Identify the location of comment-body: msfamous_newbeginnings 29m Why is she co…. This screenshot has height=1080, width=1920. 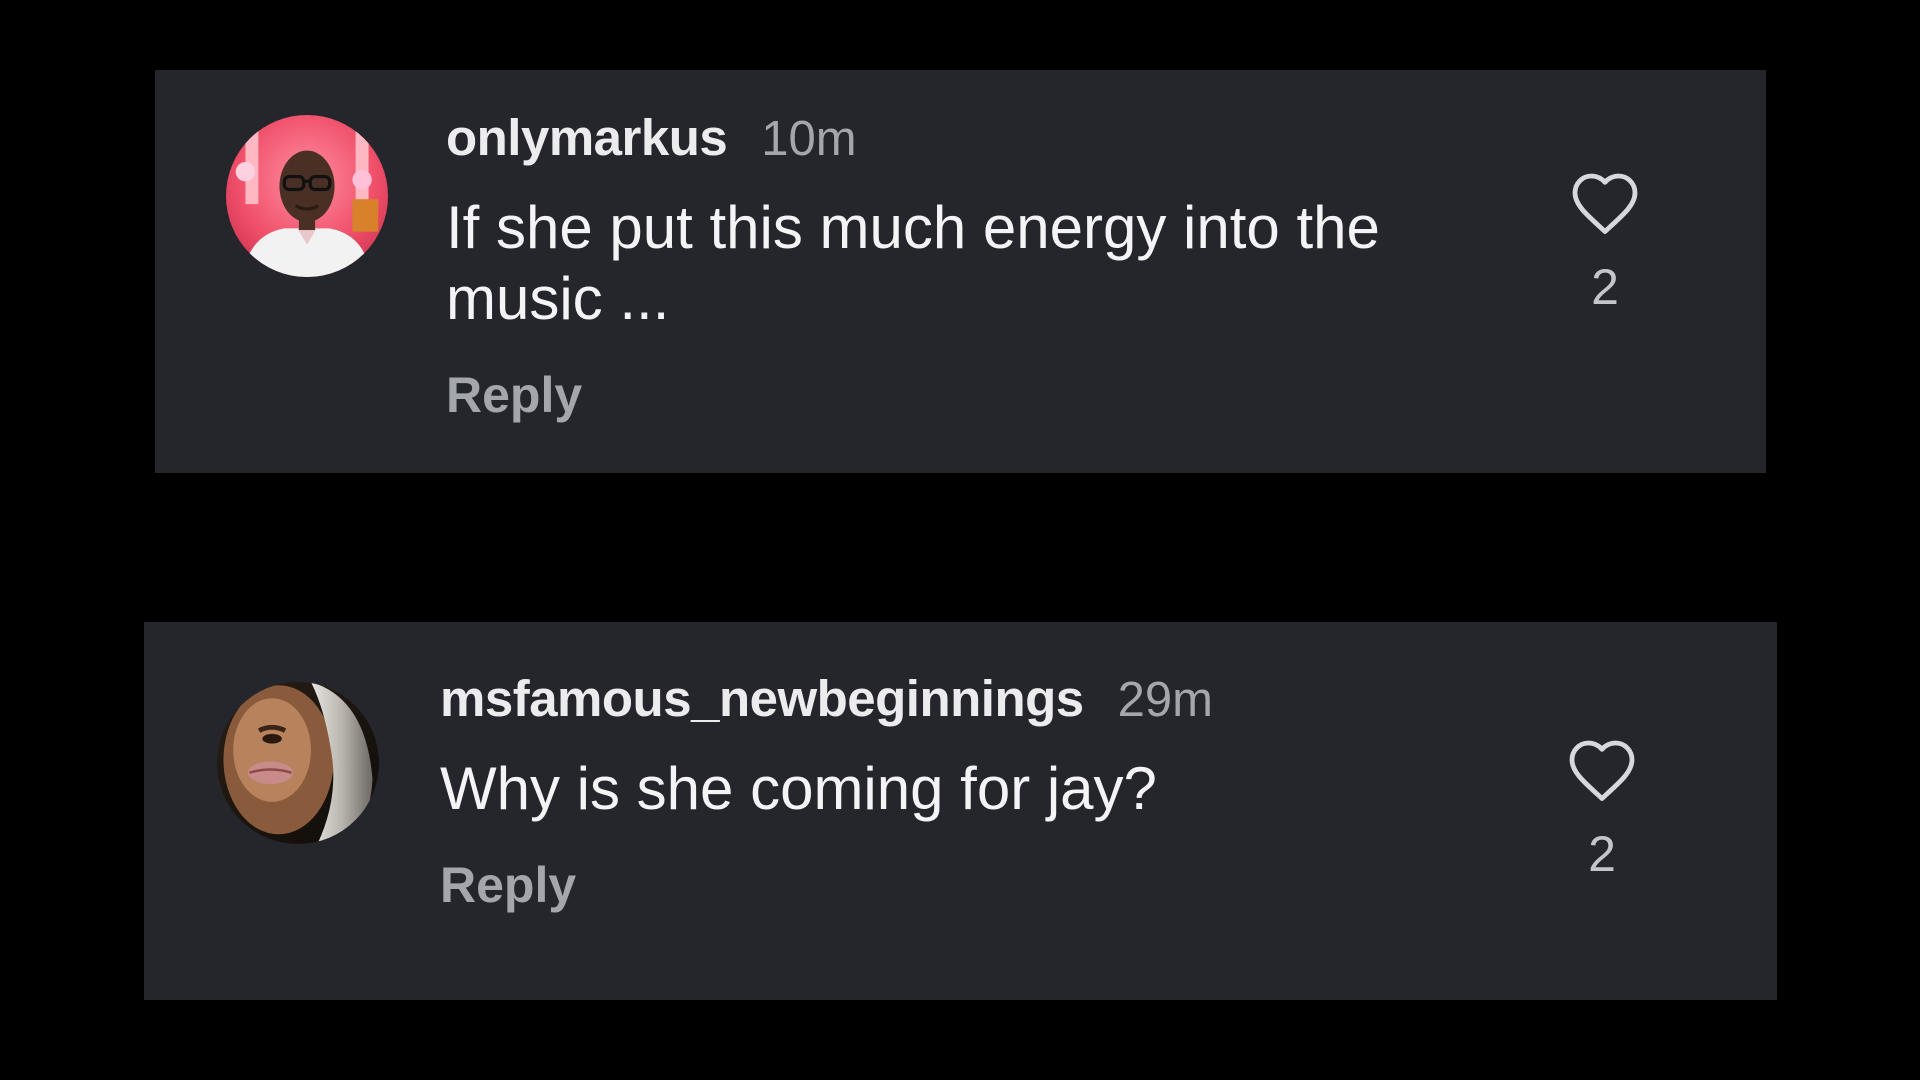
(998, 791).